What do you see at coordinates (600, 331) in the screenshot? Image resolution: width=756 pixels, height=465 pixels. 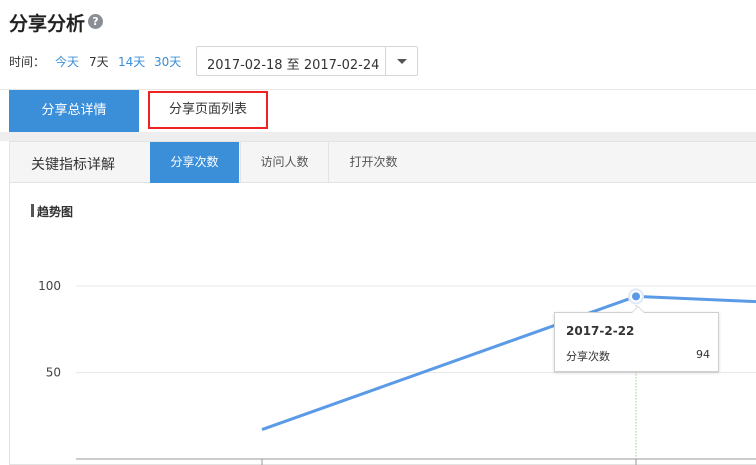 I see `tooltip-date: 2017-2-22` at bounding box center [600, 331].